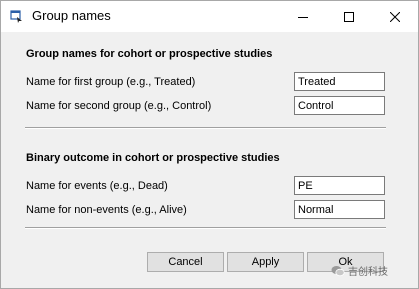 This screenshot has width=419, height=289. What do you see at coordinates (111, 82) in the screenshot?
I see `first-group-label: Name for first group (e.g., Treated)` at bounding box center [111, 82].